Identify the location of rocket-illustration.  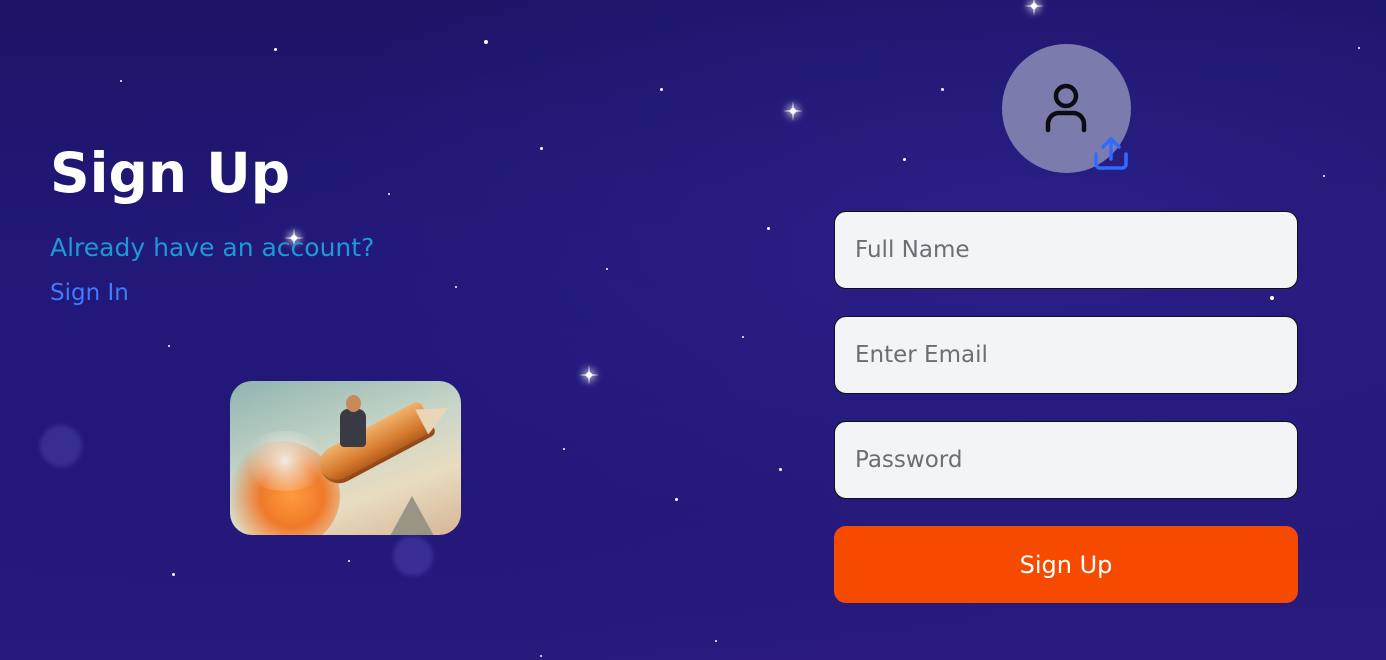
(345, 458).